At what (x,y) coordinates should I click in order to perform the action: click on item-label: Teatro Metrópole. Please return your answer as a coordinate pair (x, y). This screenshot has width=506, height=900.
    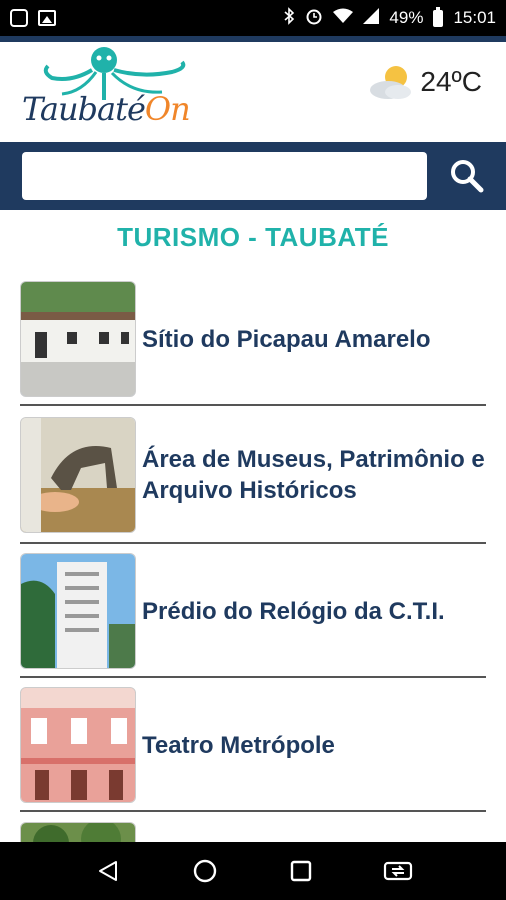
    Looking at the image, I should click on (238, 745).